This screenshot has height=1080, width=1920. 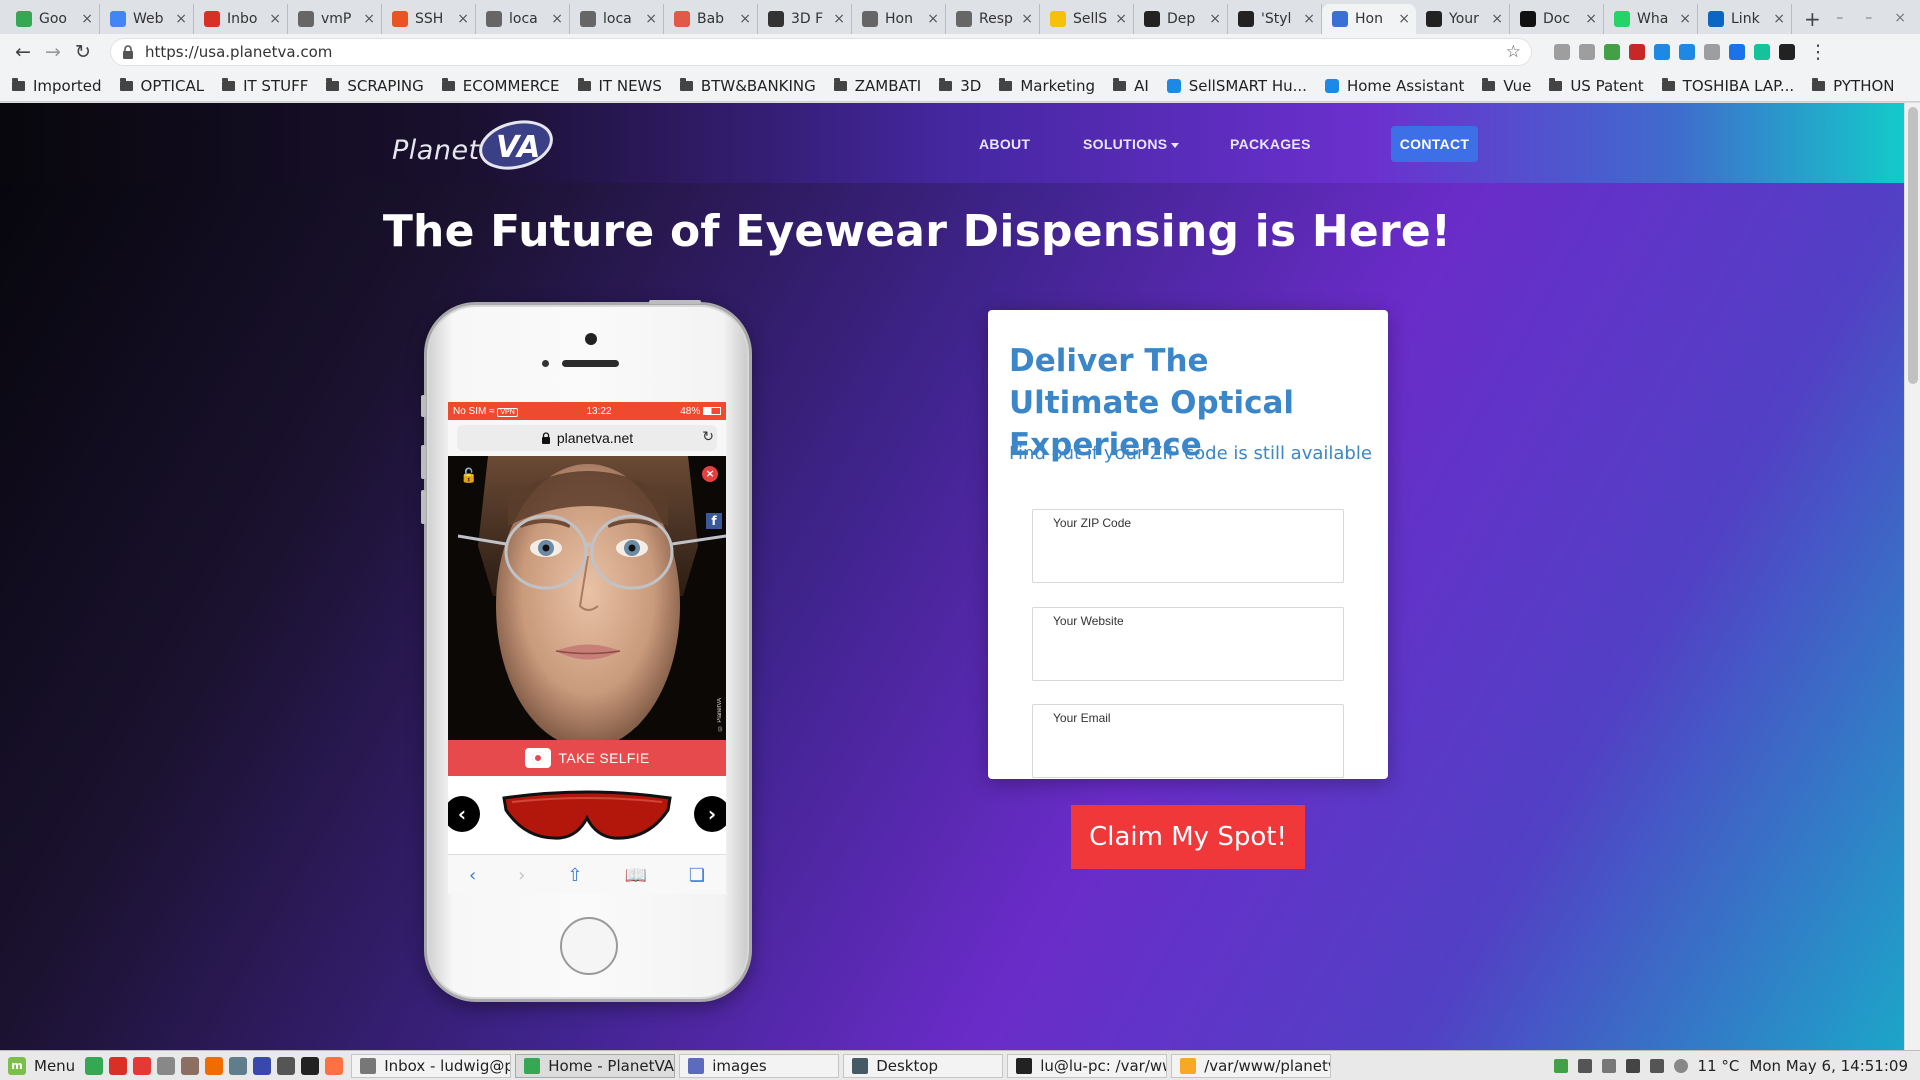 What do you see at coordinates (147, 19) in the screenshot?
I see `browser-tab: Web ×` at bounding box center [147, 19].